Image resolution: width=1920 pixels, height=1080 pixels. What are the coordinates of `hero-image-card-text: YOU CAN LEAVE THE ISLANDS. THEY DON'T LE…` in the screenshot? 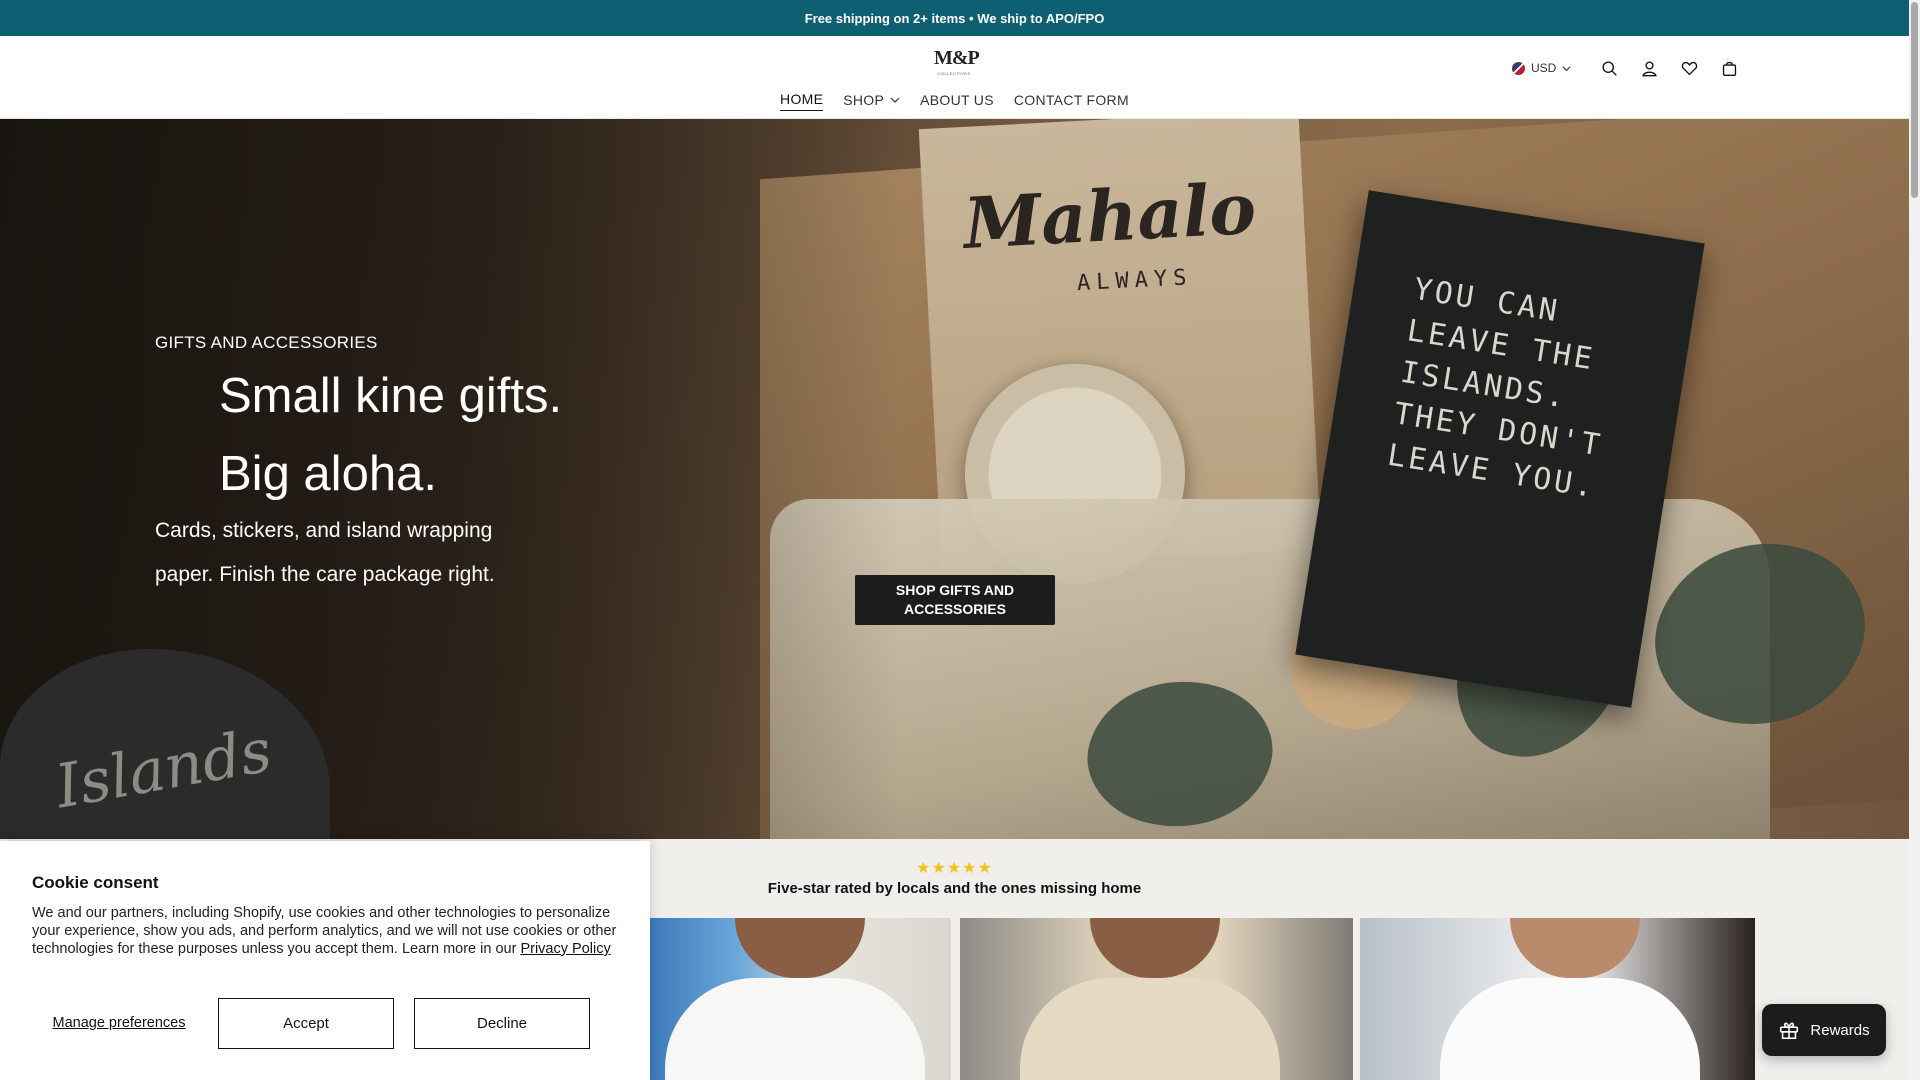 It's located at (1495, 388).